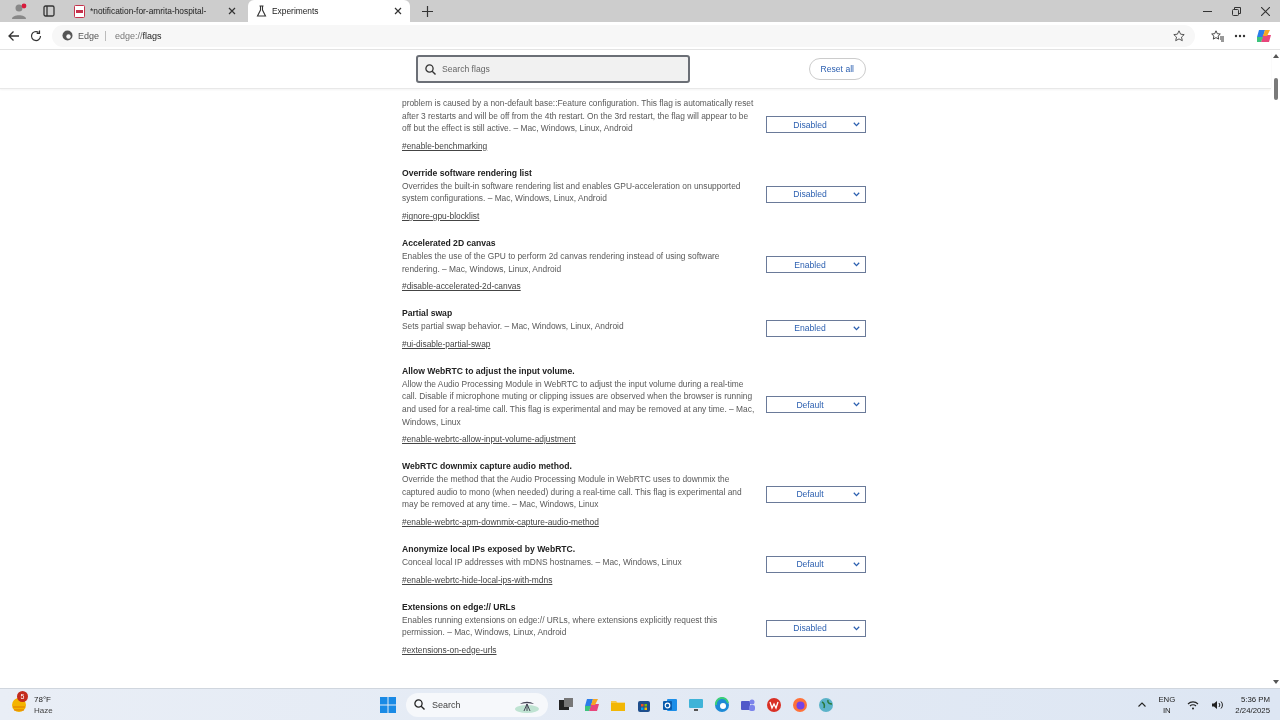  Describe the element at coordinates (566, 704) in the screenshot. I see `task-view-icon` at that location.